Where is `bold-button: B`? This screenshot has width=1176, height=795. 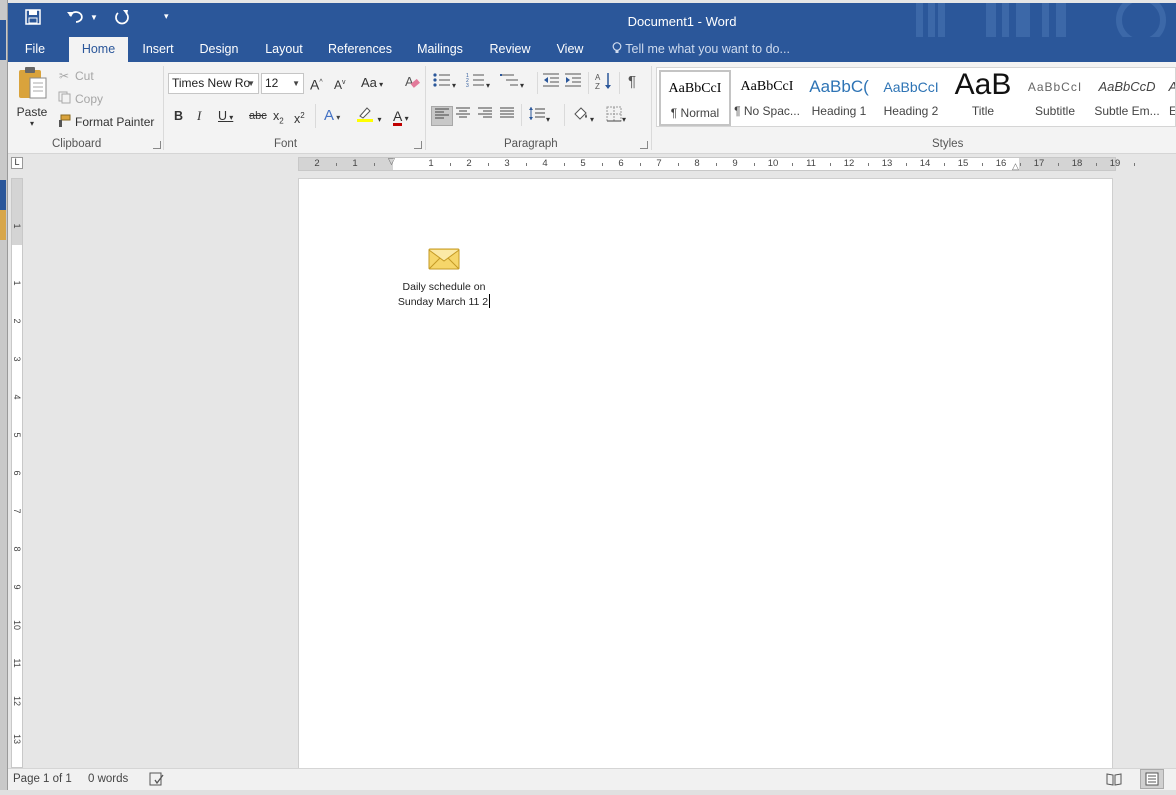 bold-button: B is located at coordinates (178, 116).